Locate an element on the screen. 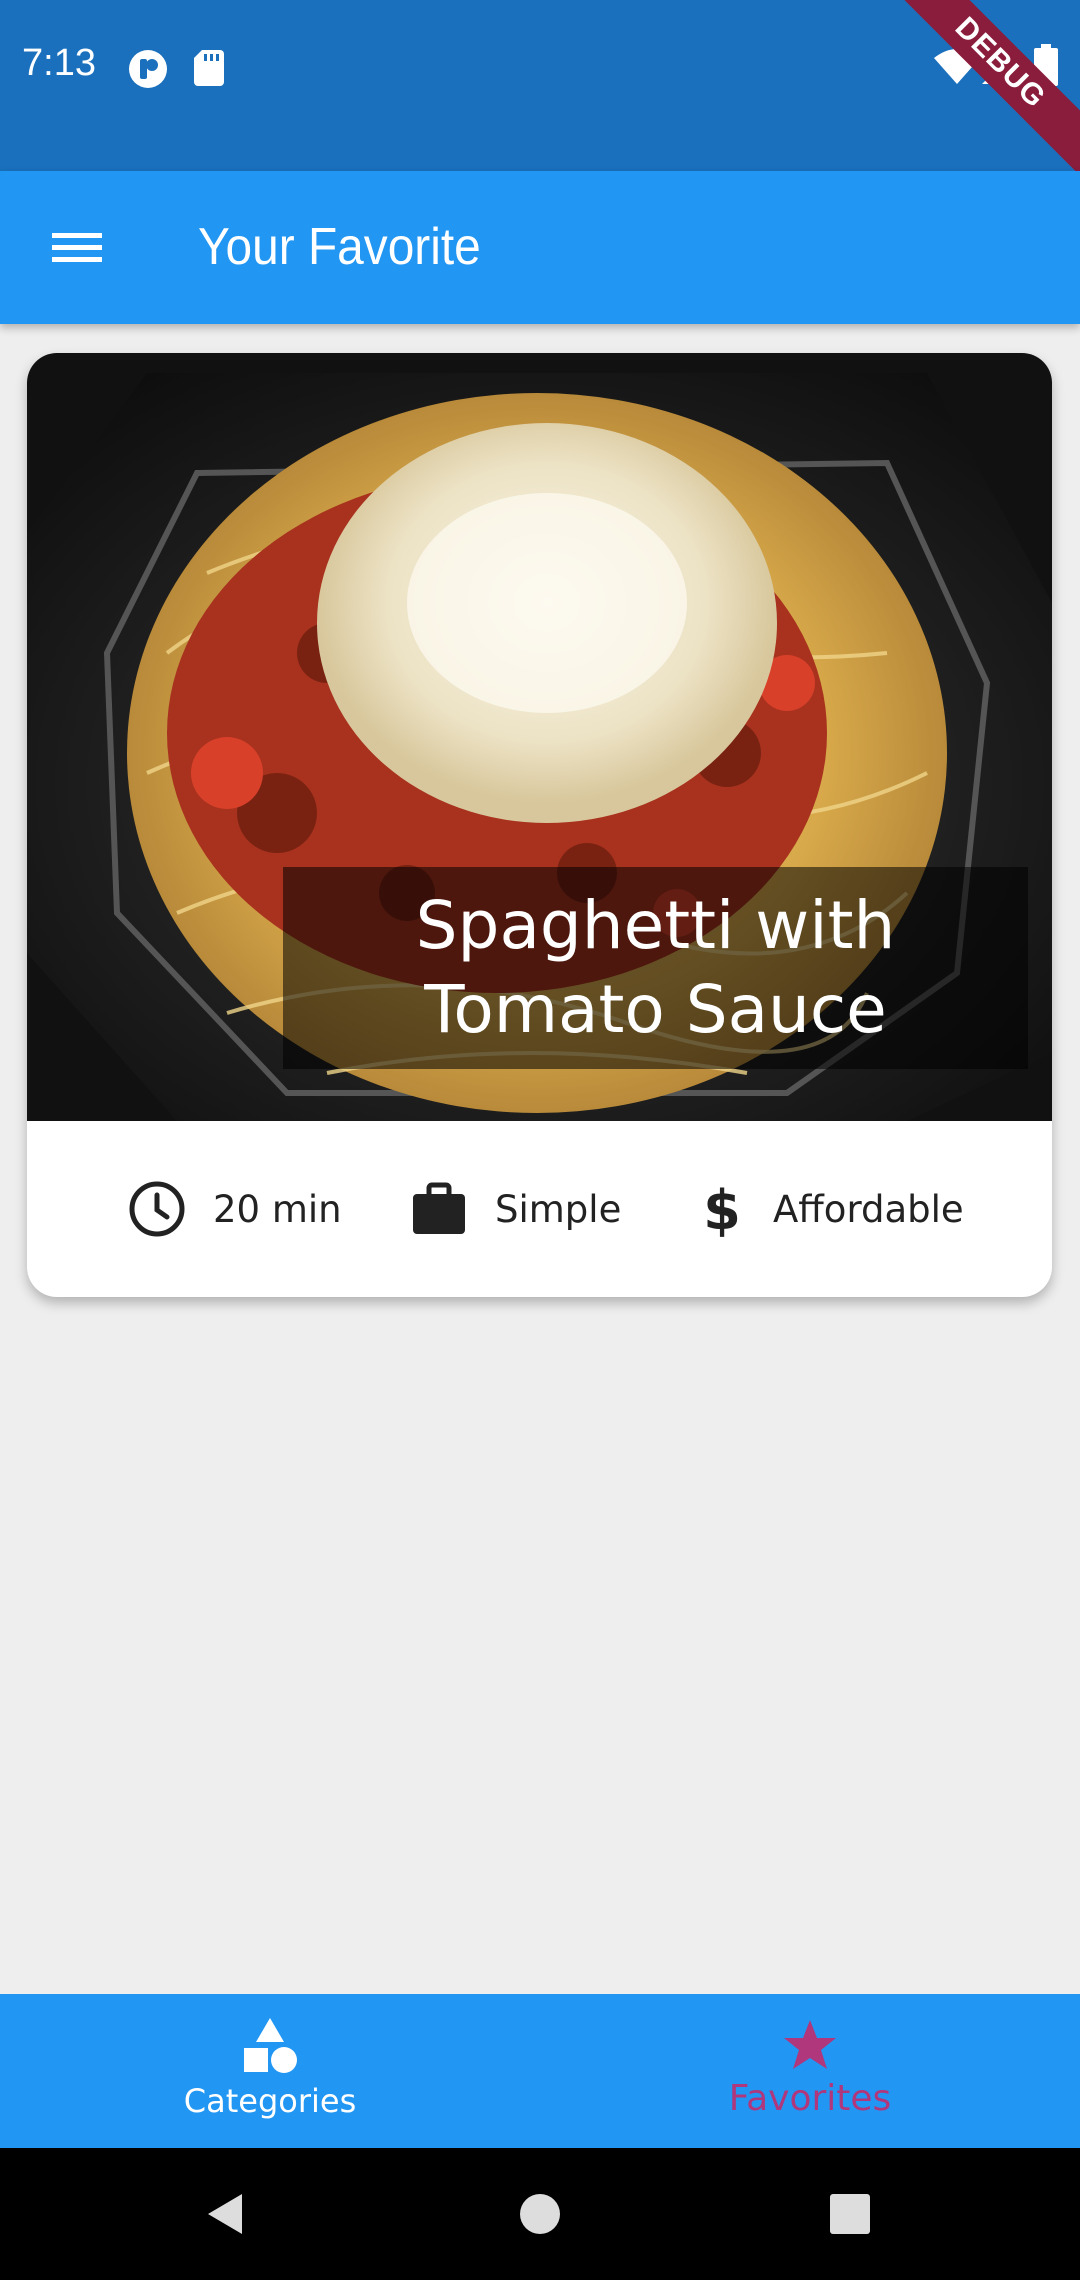 This screenshot has width=1080, height=2280. page-title: Your Favorite is located at coordinates (339, 247).